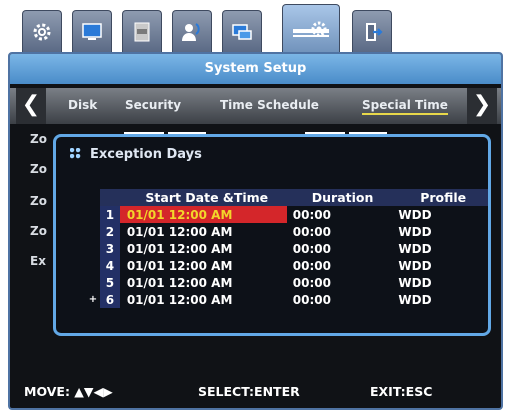 The height and width of the screenshot is (414, 511). I want to click on tab-user, so click(192, 31).